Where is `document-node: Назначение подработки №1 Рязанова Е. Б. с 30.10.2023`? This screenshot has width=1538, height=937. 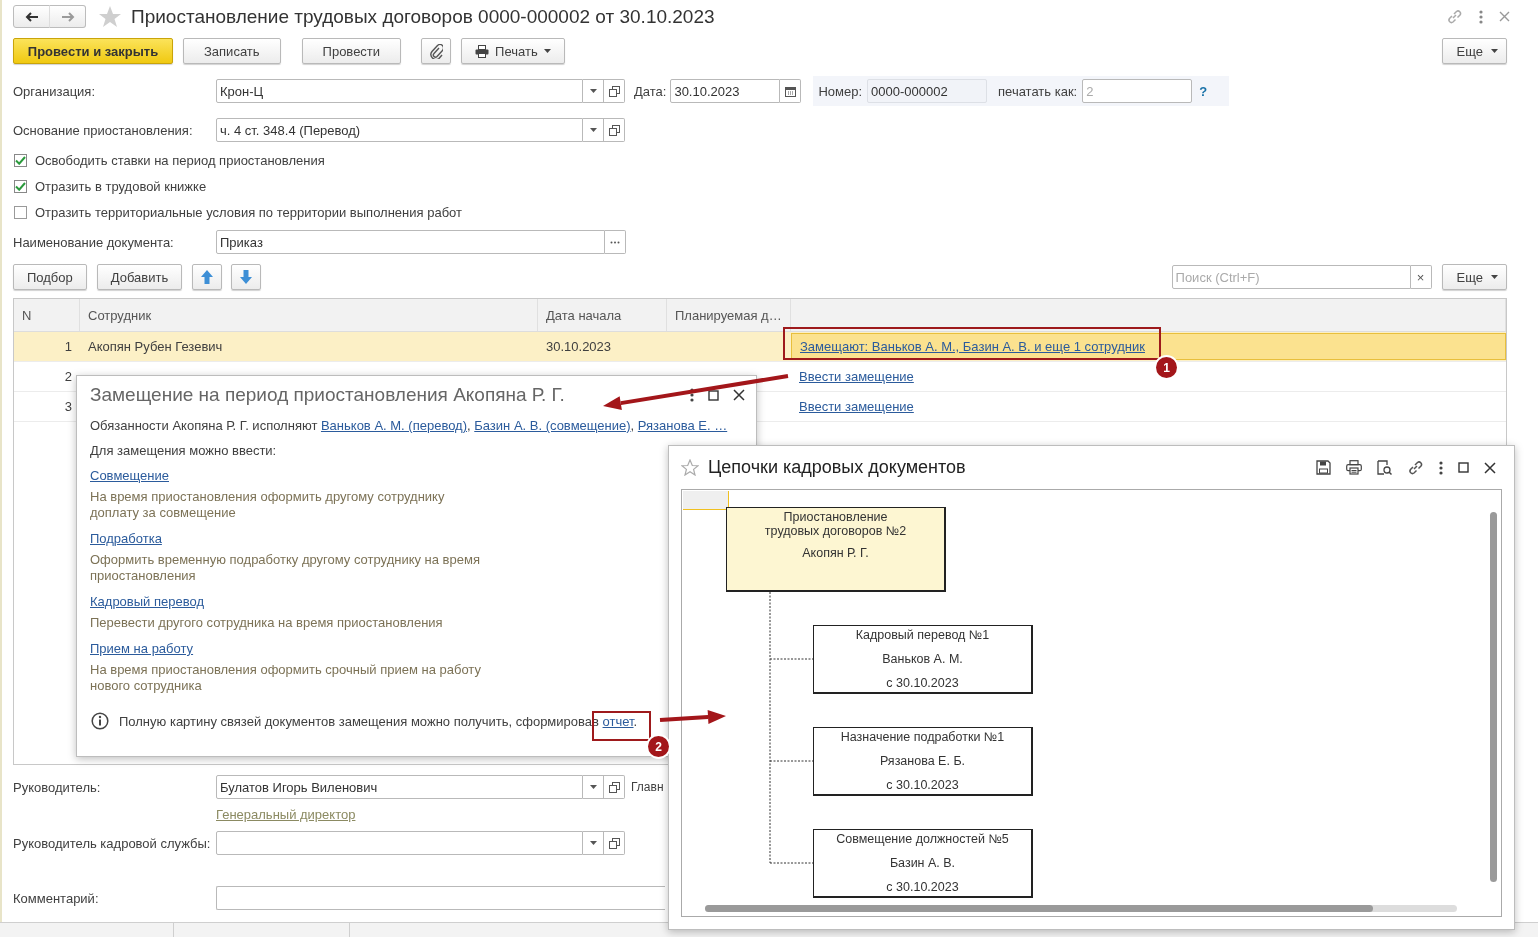 document-node: Назначение подработки №1 Рязанова Е. Б. с 30.10.2023 is located at coordinates (923, 761).